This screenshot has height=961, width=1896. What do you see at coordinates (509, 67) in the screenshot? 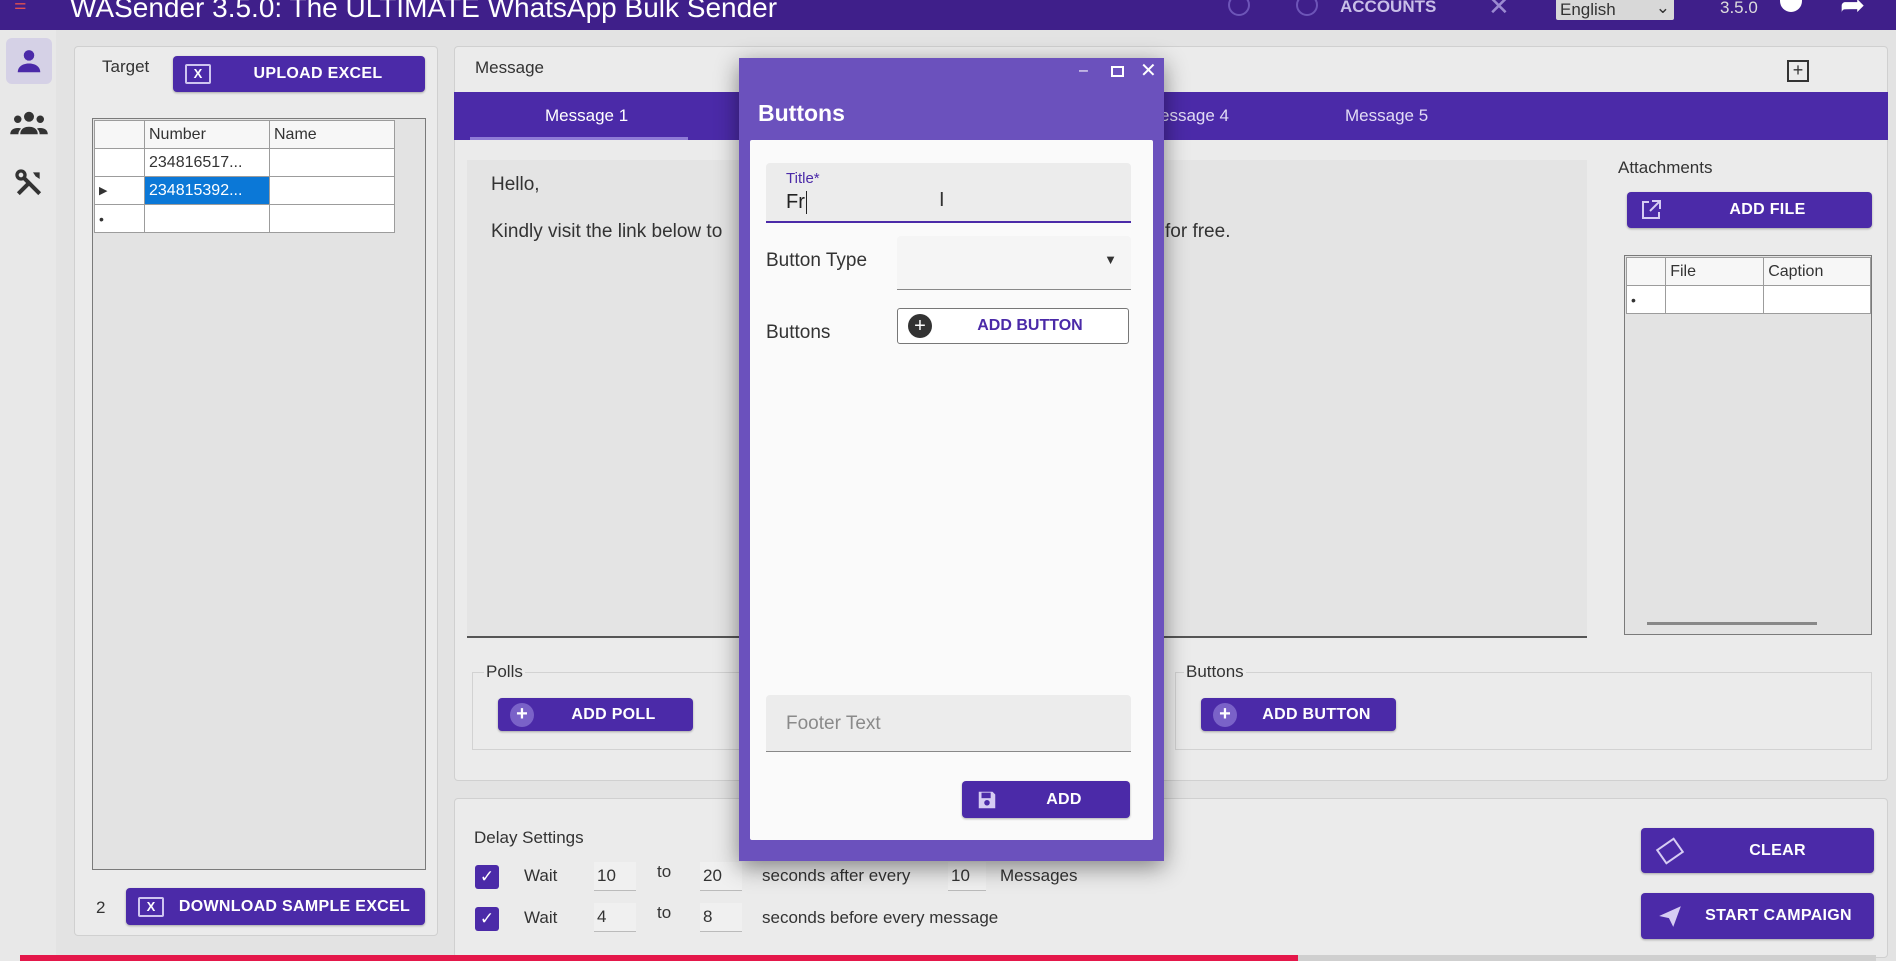
I see `message-title: Message` at bounding box center [509, 67].